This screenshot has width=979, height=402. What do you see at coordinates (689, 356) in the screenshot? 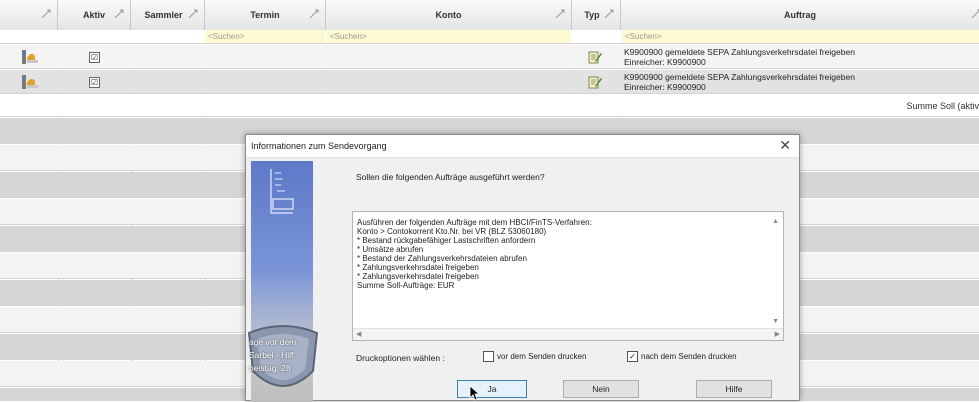
I see `print-after-send-label: nach dem Senden drucken` at bounding box center [689, 356].